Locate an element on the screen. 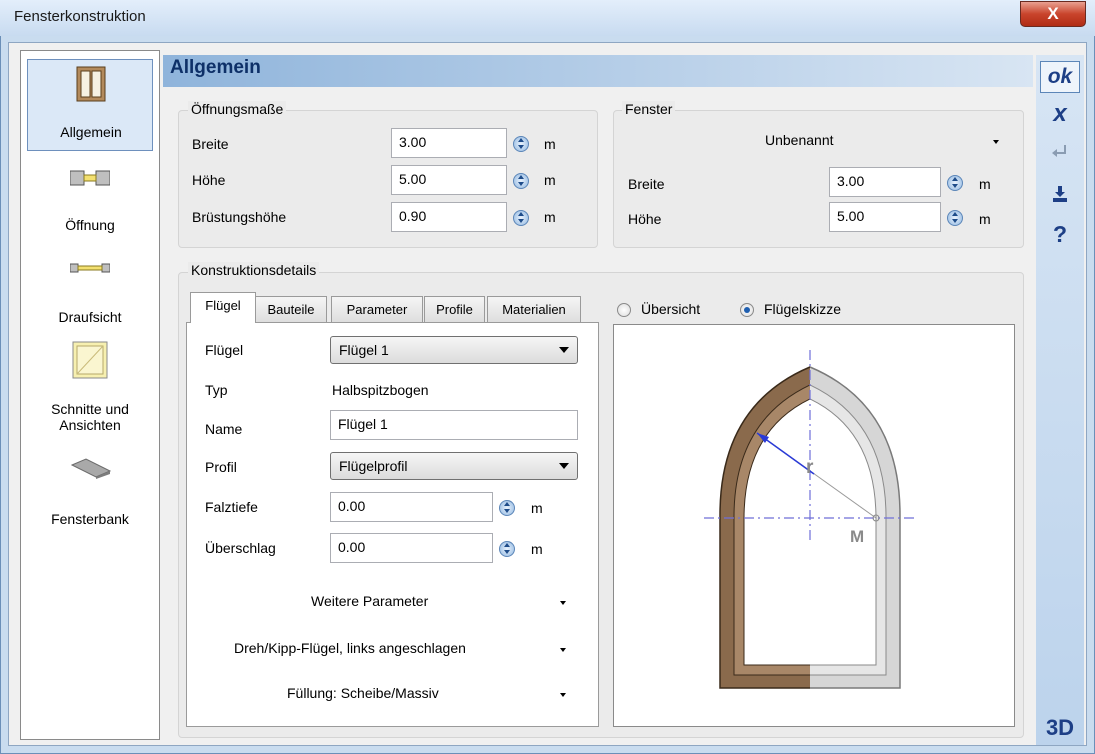 The height and width of the screenshot is (754, 1095). fenster-title: Fenster is located at coordinates (649, 109).